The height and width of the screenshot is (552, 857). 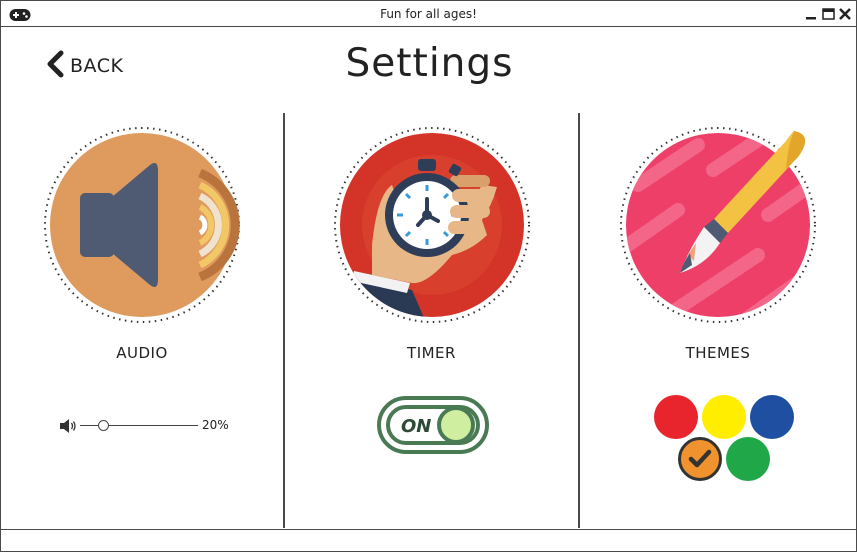 What do you see at coordinates (428, 529) in the screenshot?
I see `status-bar` at bounding box center [428, 529].